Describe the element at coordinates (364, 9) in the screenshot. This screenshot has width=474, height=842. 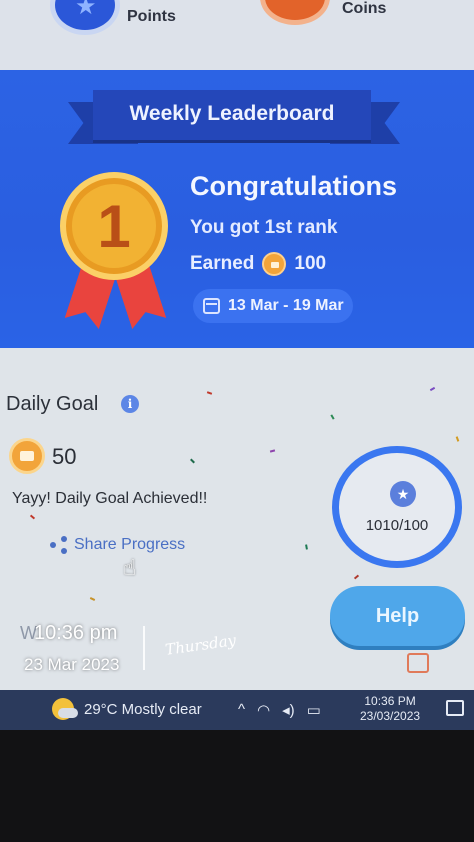
I see `coins-label: Coins` at that location.